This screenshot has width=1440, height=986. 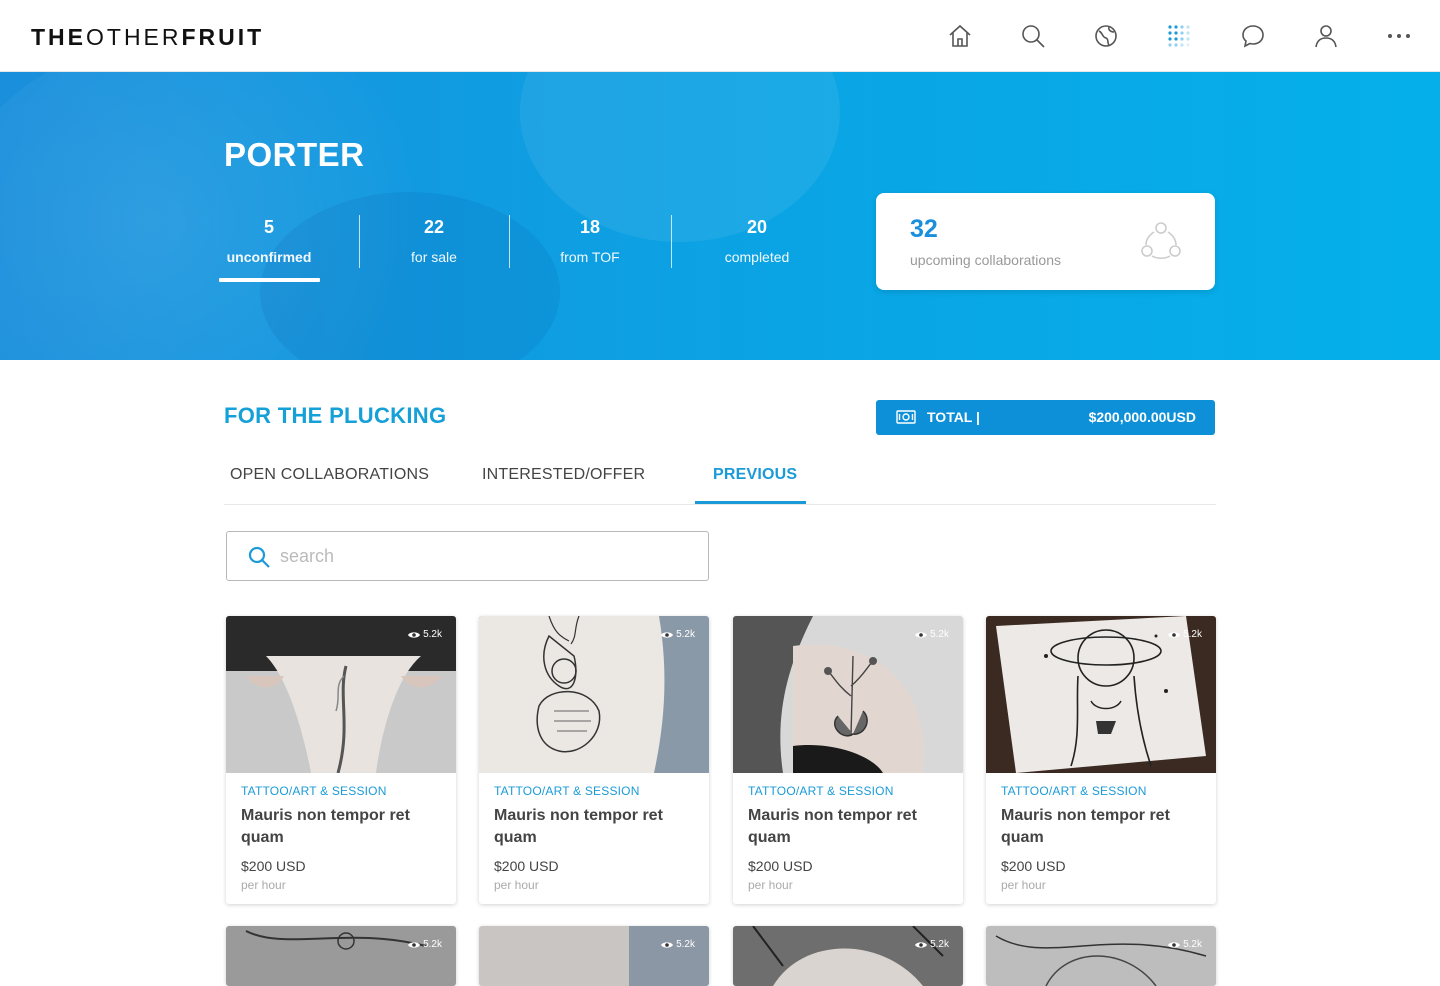 What do you see at coordinates (269, 241) in the screenshot?
I see `stat-unconfirmed: 5 unconfirmed` at bounding box center [269, 241].